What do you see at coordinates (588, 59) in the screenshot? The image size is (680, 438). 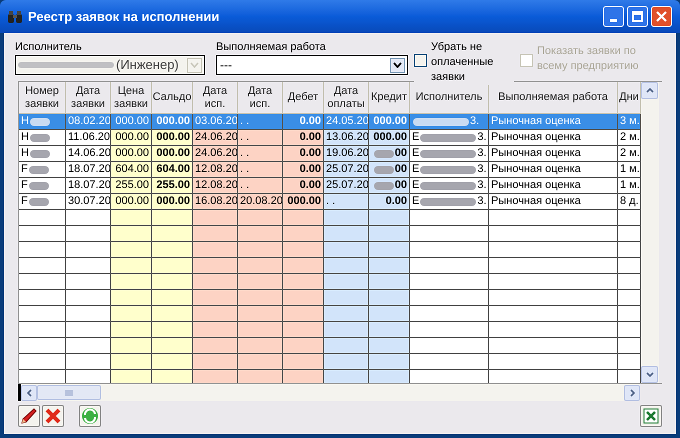 I see `checkbox-label: Показать заявки по всему предприятию` at bounding box center [588, 59].